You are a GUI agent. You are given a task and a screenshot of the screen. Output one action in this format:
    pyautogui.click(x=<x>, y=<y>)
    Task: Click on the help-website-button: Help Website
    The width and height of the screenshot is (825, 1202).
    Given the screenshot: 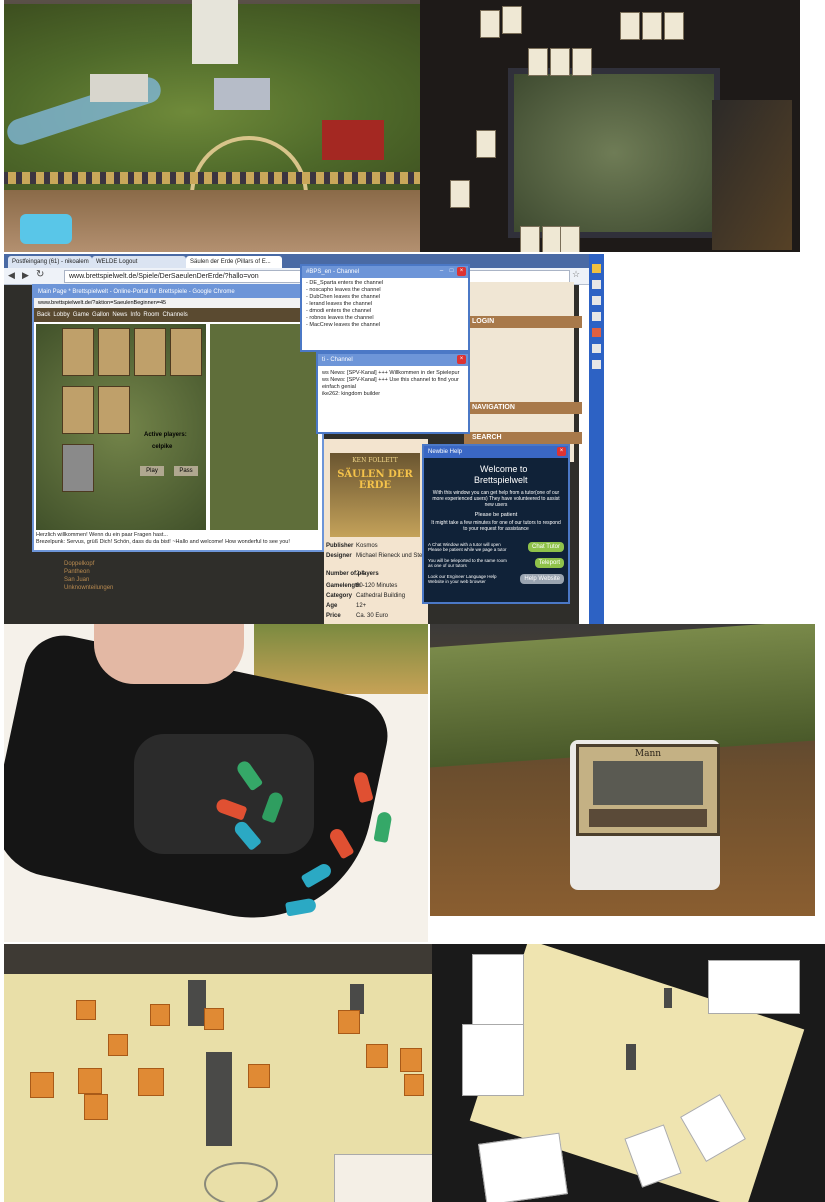 What is the action you would take?
    pyautogui.click(x=542, y=579)
    